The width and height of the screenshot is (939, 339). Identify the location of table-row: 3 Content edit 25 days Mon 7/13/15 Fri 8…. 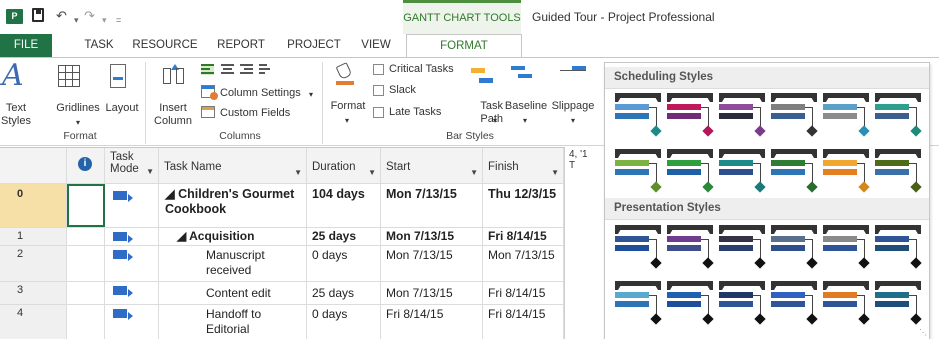
(301, 293).